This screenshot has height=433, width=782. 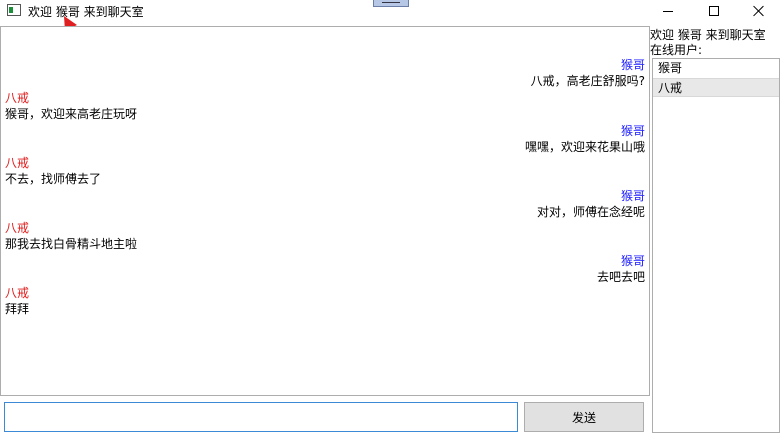 I want to click on online-user-list: 猴哥 八戒, so click(x=716, y=245).